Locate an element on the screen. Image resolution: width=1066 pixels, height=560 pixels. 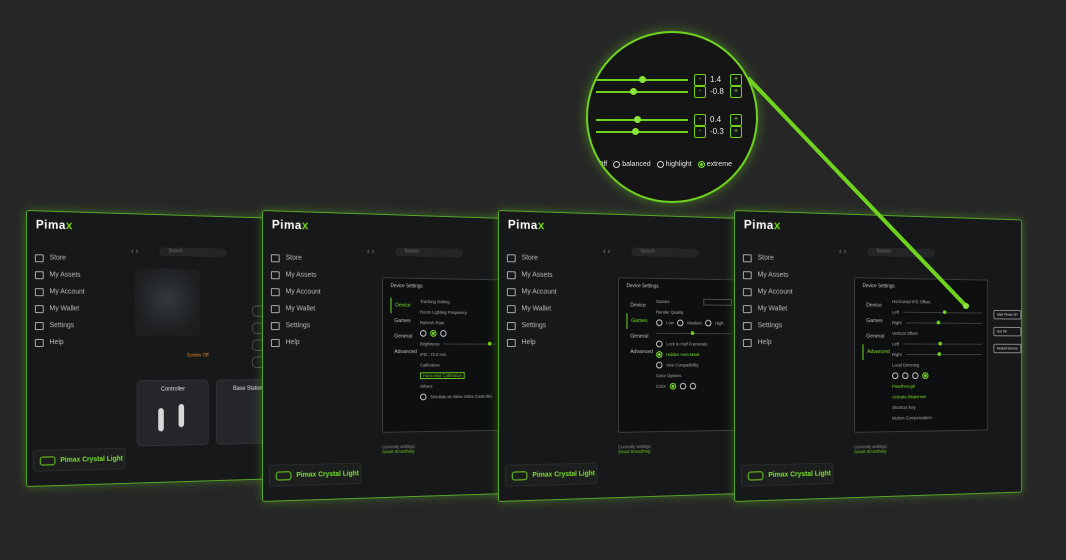
calibrate-button: Horizontal Calibration is located at coordinates (442, 375).